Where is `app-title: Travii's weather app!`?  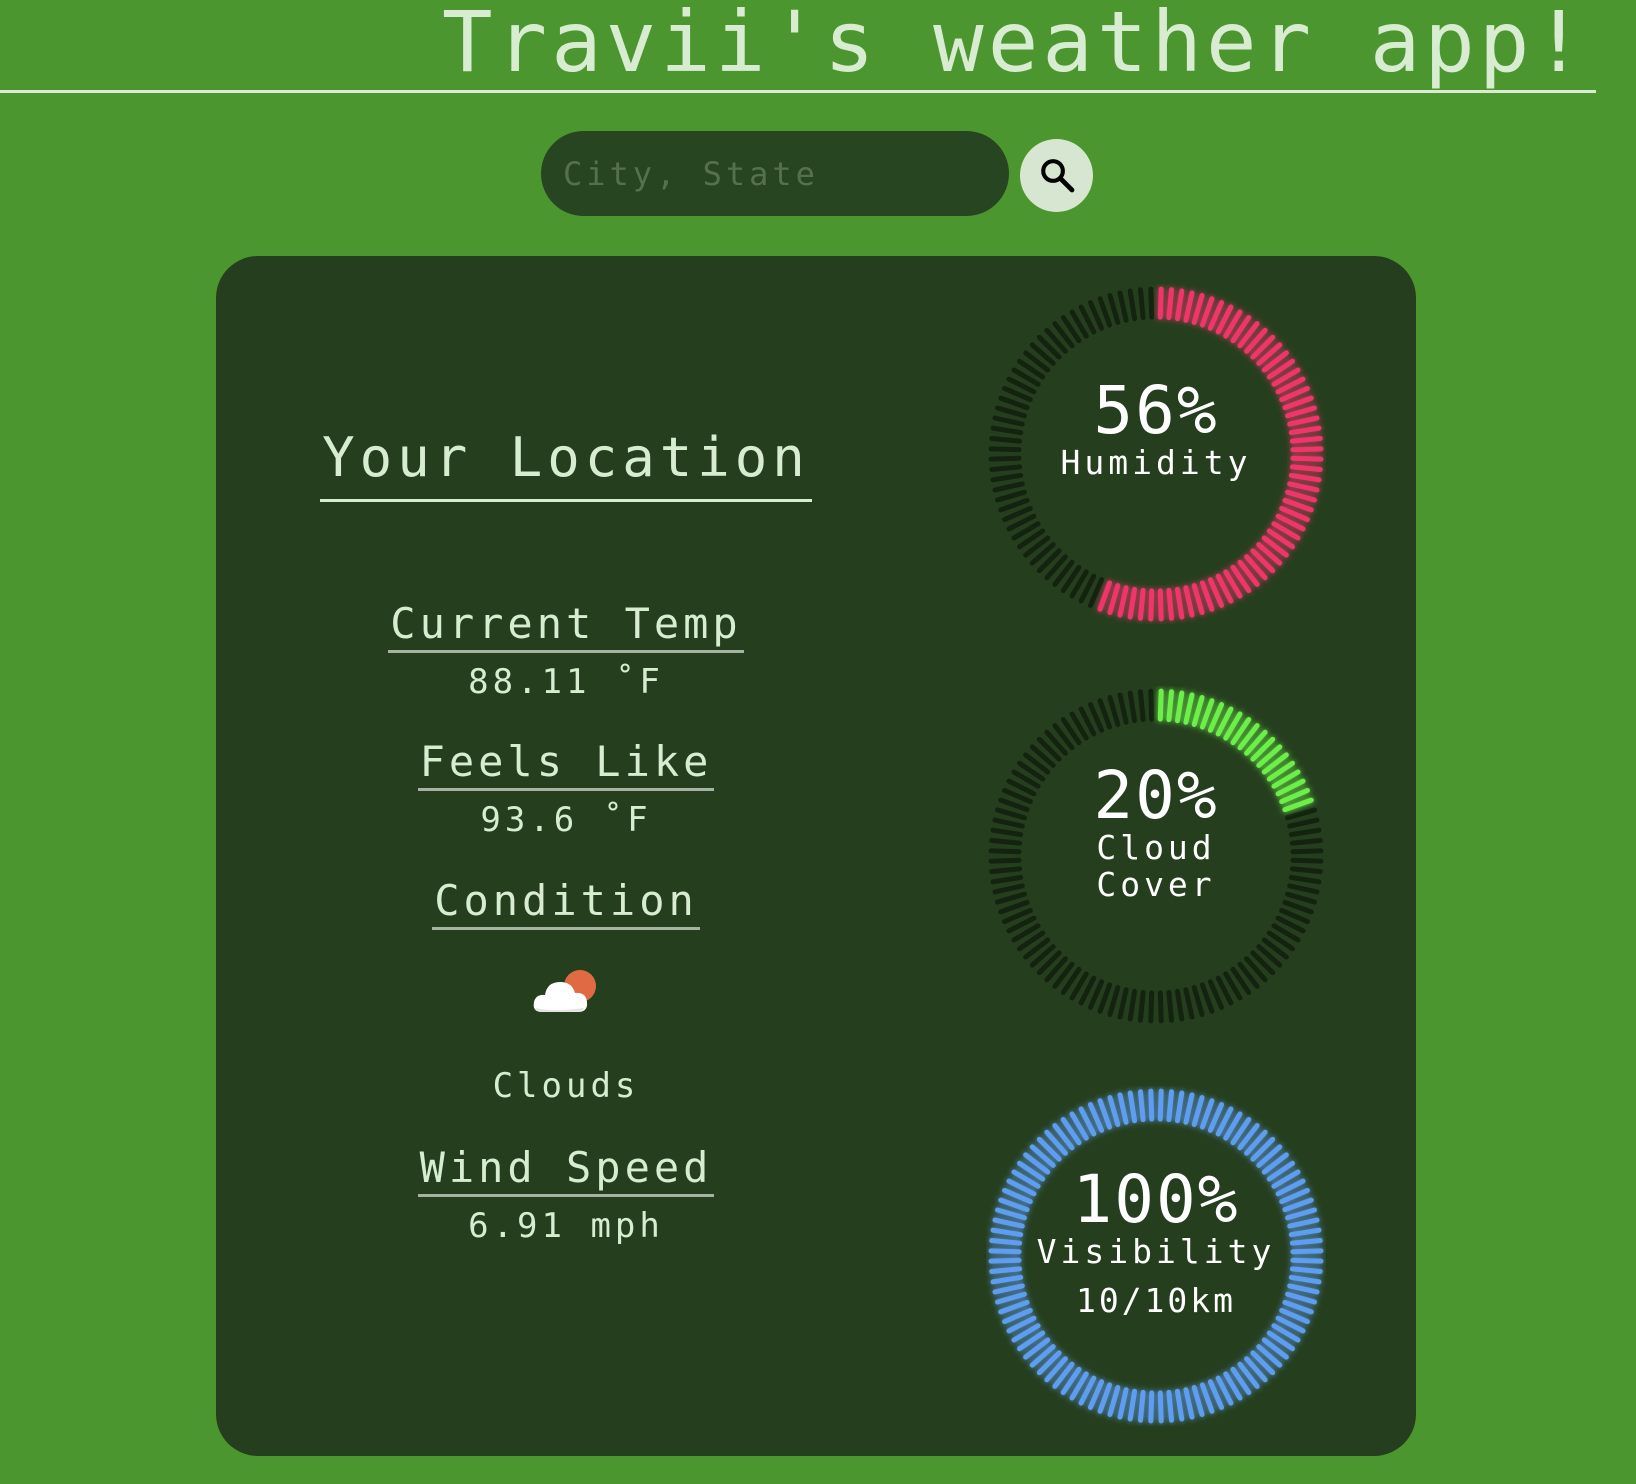
app-title: Travii's weather app! is located at coordinates (1014, 45).